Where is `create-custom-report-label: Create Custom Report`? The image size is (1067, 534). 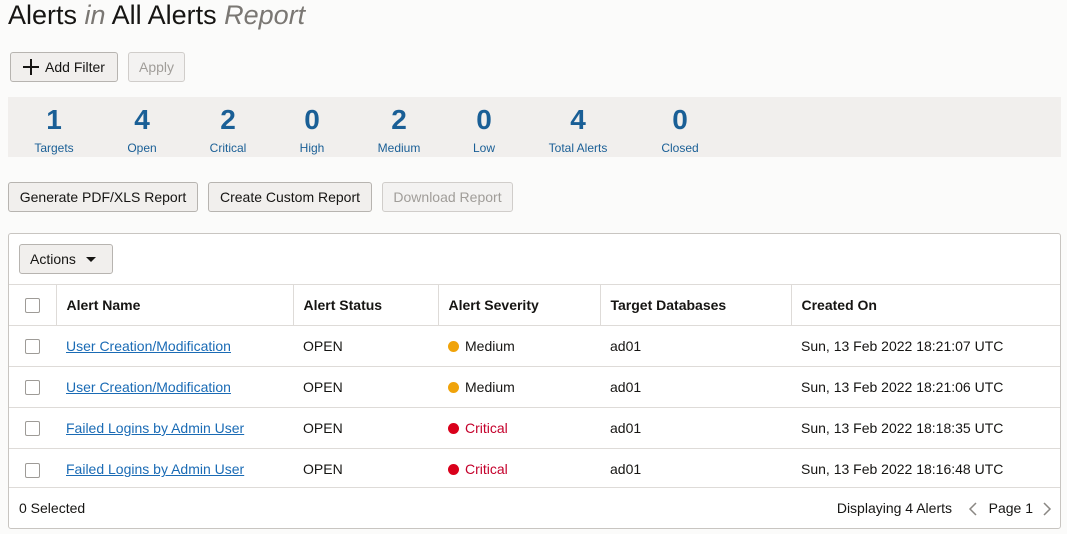
create-custom-report-label: Create Custom Report is located at coordinates (290, 197).